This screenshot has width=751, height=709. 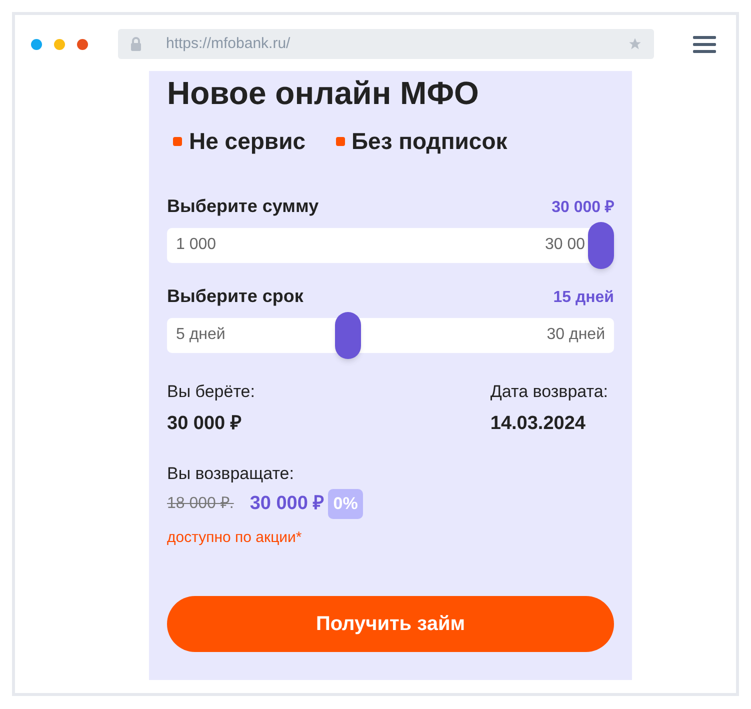 I want to click on page-heading: Новое онлайн МФО, so click(x=323, y=93).